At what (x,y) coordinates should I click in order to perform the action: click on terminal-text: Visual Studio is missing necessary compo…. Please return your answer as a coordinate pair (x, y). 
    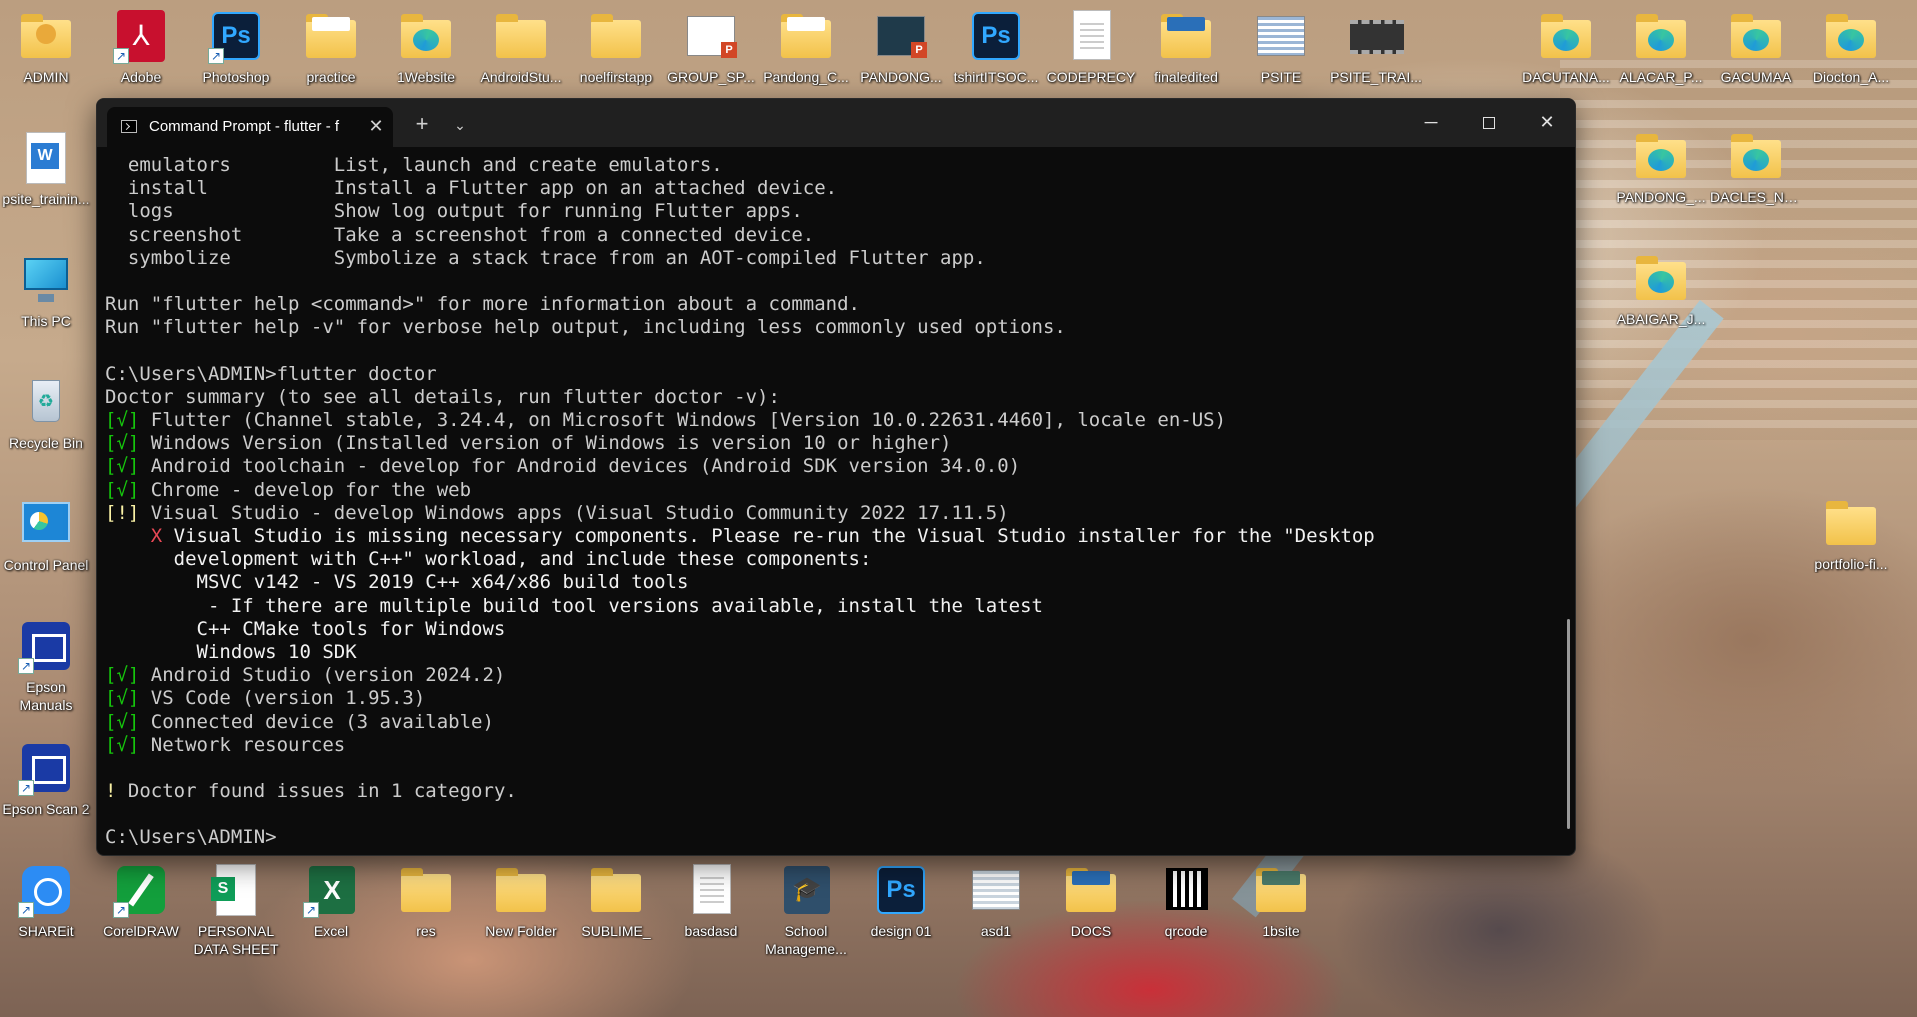
    Looking at the image, I should click on (768, 536).